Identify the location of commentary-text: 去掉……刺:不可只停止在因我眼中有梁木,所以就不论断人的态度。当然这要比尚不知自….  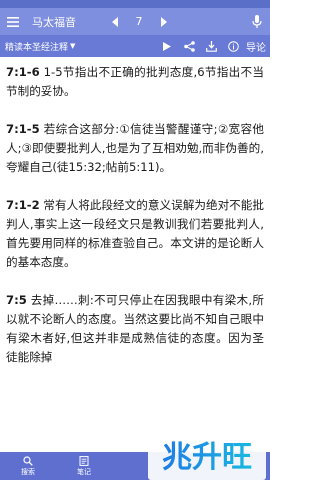
(135, 328).